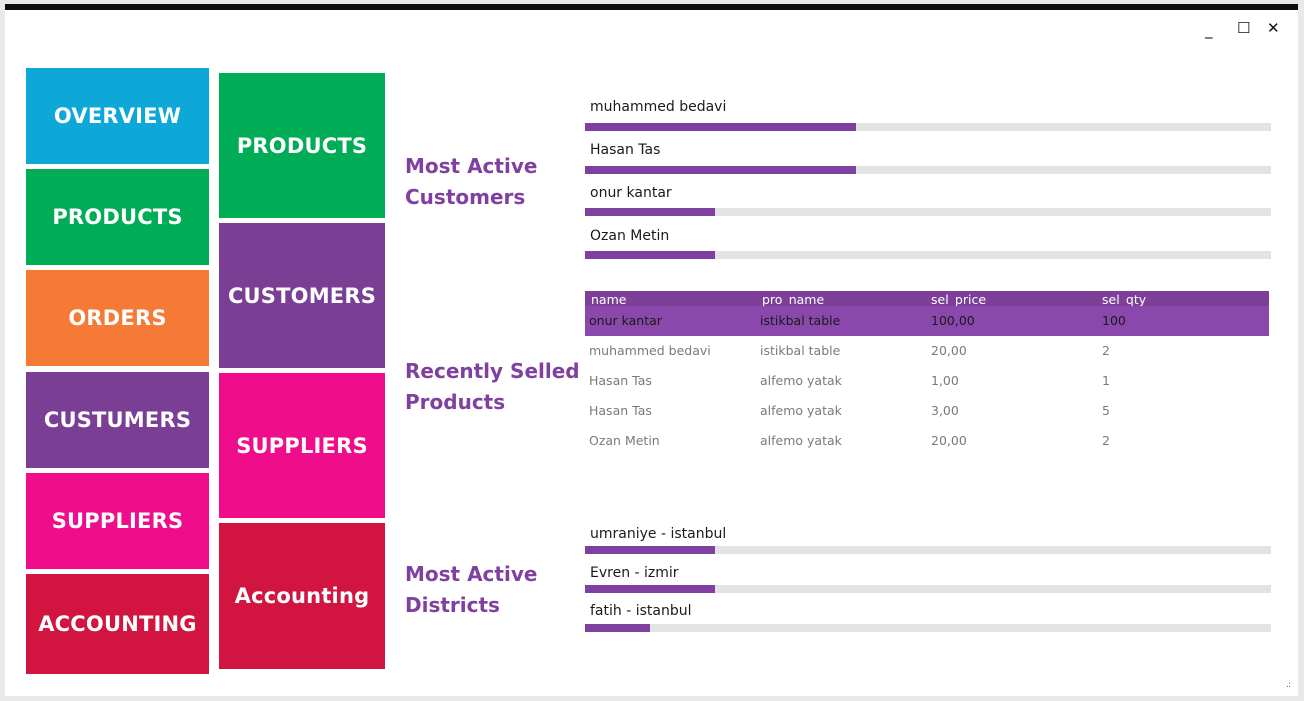  What do you see at coordinates (1273, 28) in the screenshot?
I see `close-icon: ✕` at bounding box center [1273, 28].